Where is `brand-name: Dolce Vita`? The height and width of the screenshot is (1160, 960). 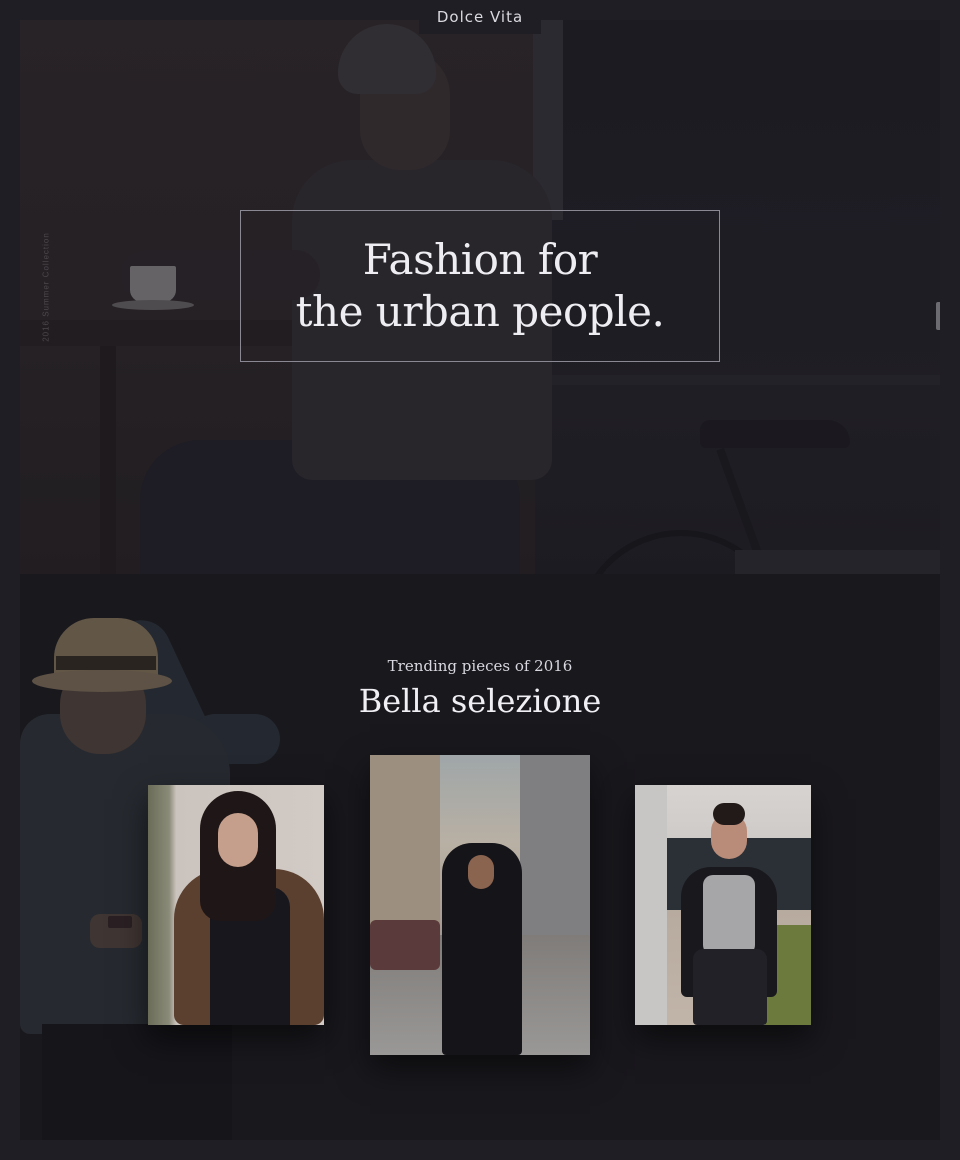
brand-name: Dolce Vita is located at coordinates (480, 17).